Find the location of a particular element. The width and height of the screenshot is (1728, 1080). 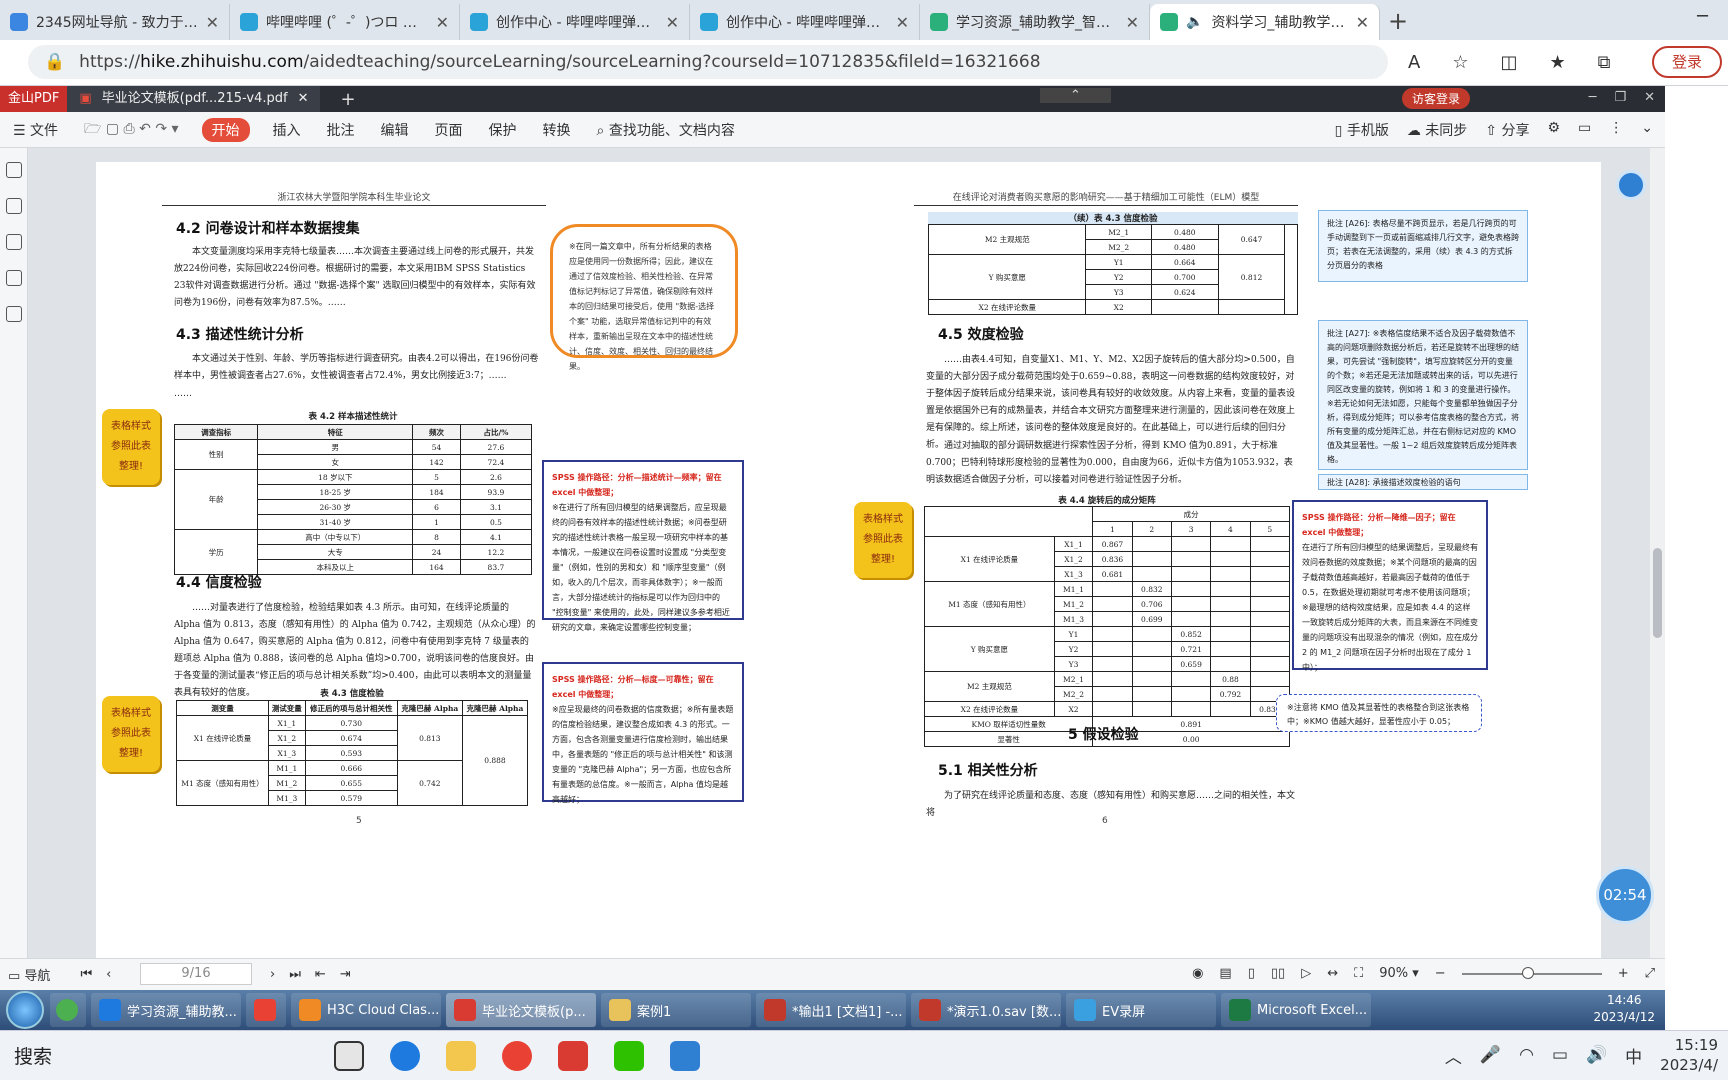

page-input: 9/16 is located at coordinates (196, 974).